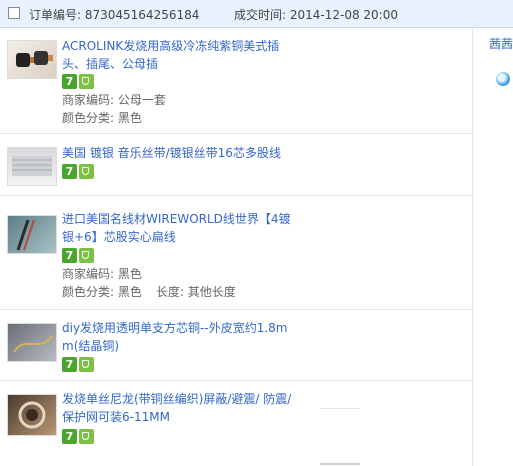 Image resolution: width=513 pixels, height=466 pixels. I want to click on product-title-link: 美国 镀银 音乐丝带/镀银丝带16芯多股线, so click(177, 153).